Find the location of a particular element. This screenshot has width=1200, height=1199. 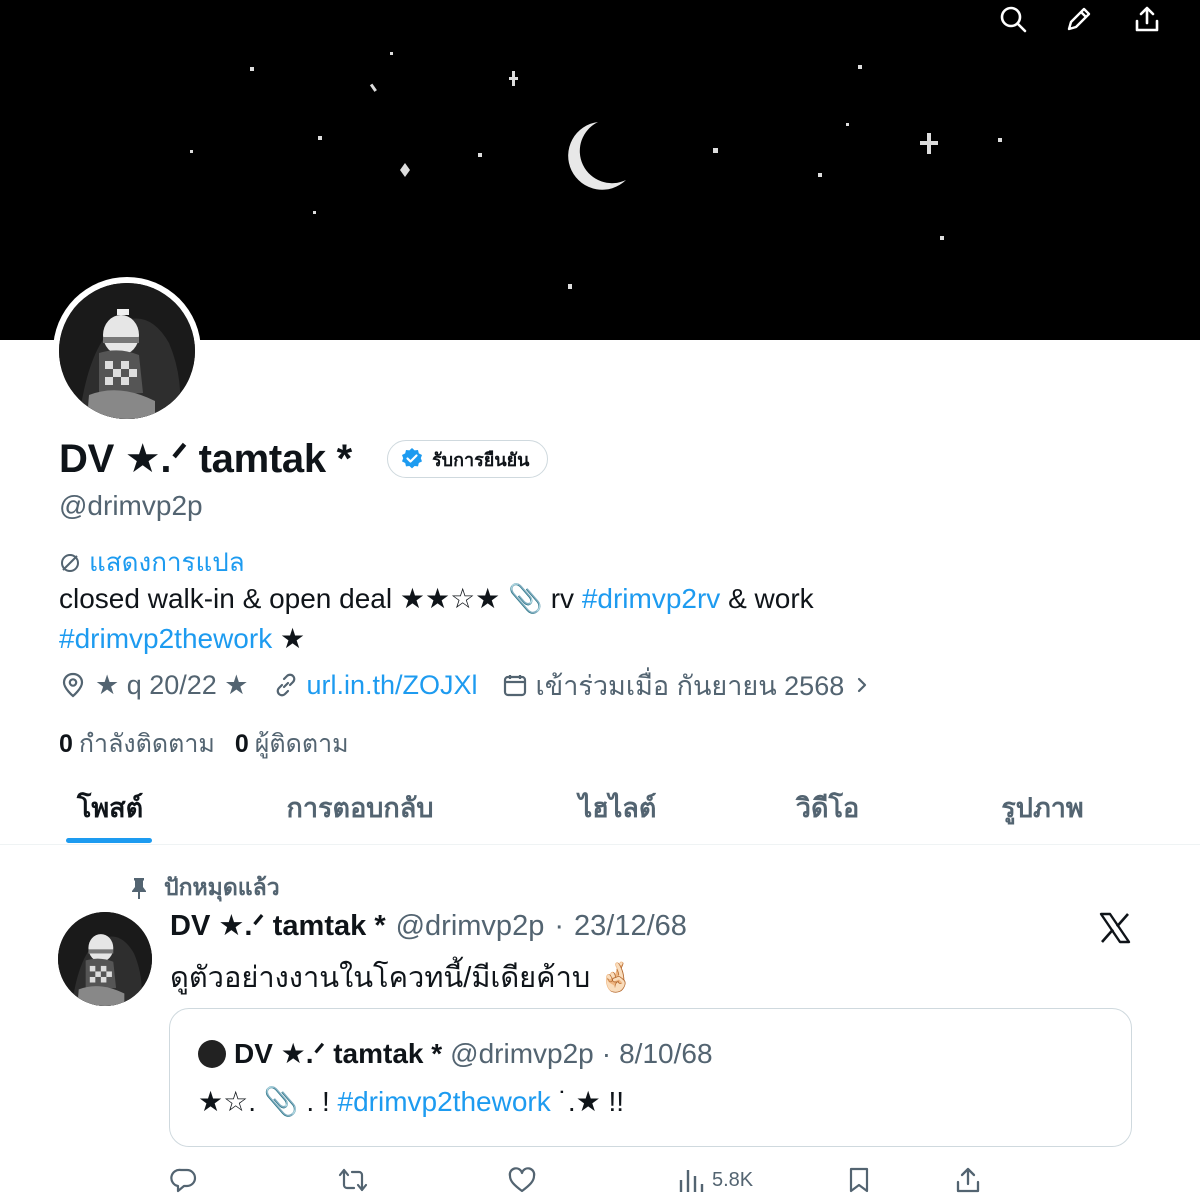

tab-highlights: ไฮไลต์ is located at coordinates (617, 807).